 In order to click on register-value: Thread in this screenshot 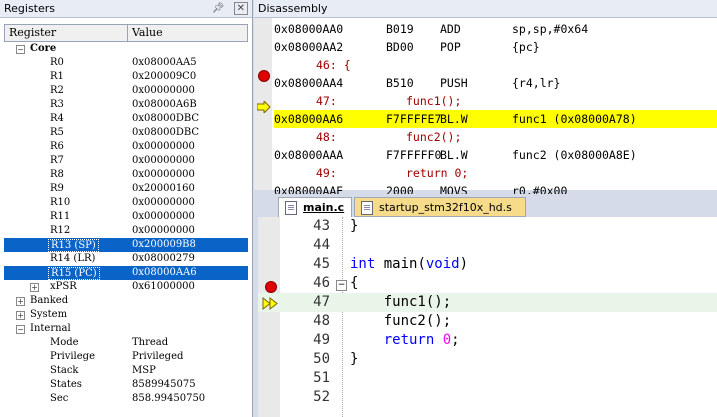, I will do `click(150, 343)`.